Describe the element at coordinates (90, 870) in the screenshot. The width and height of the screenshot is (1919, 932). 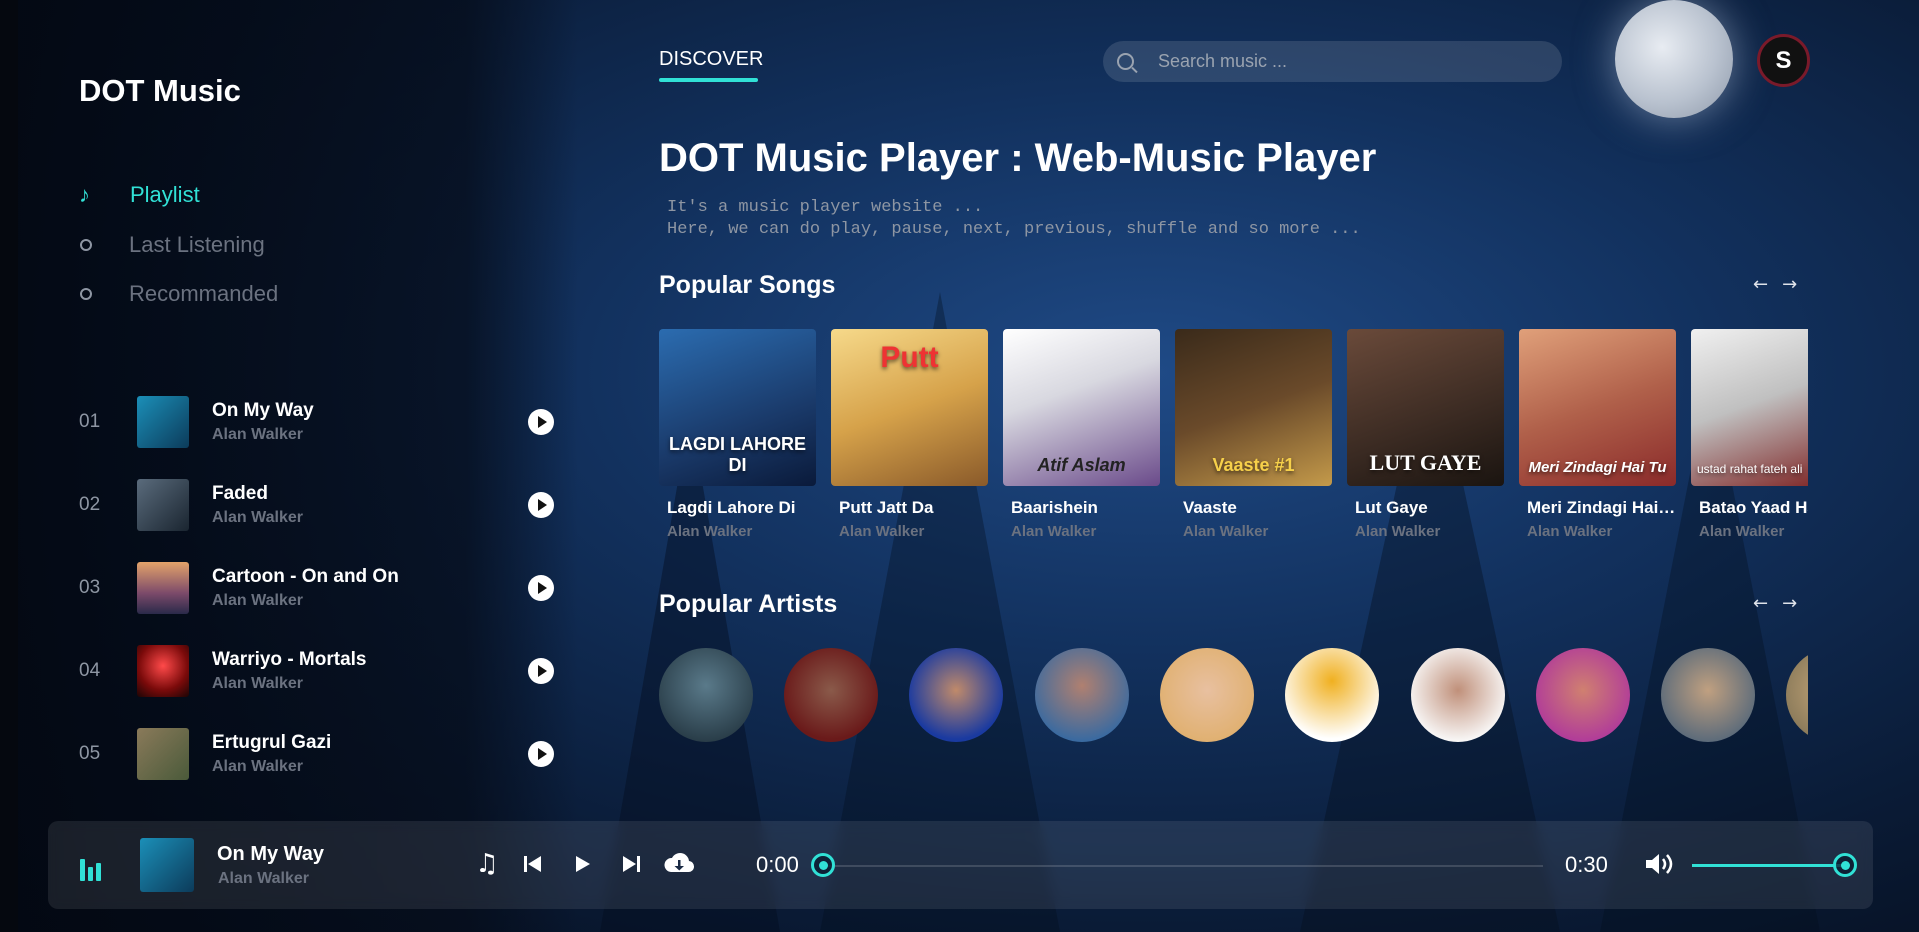
I see `equalizer-icon` at that location.